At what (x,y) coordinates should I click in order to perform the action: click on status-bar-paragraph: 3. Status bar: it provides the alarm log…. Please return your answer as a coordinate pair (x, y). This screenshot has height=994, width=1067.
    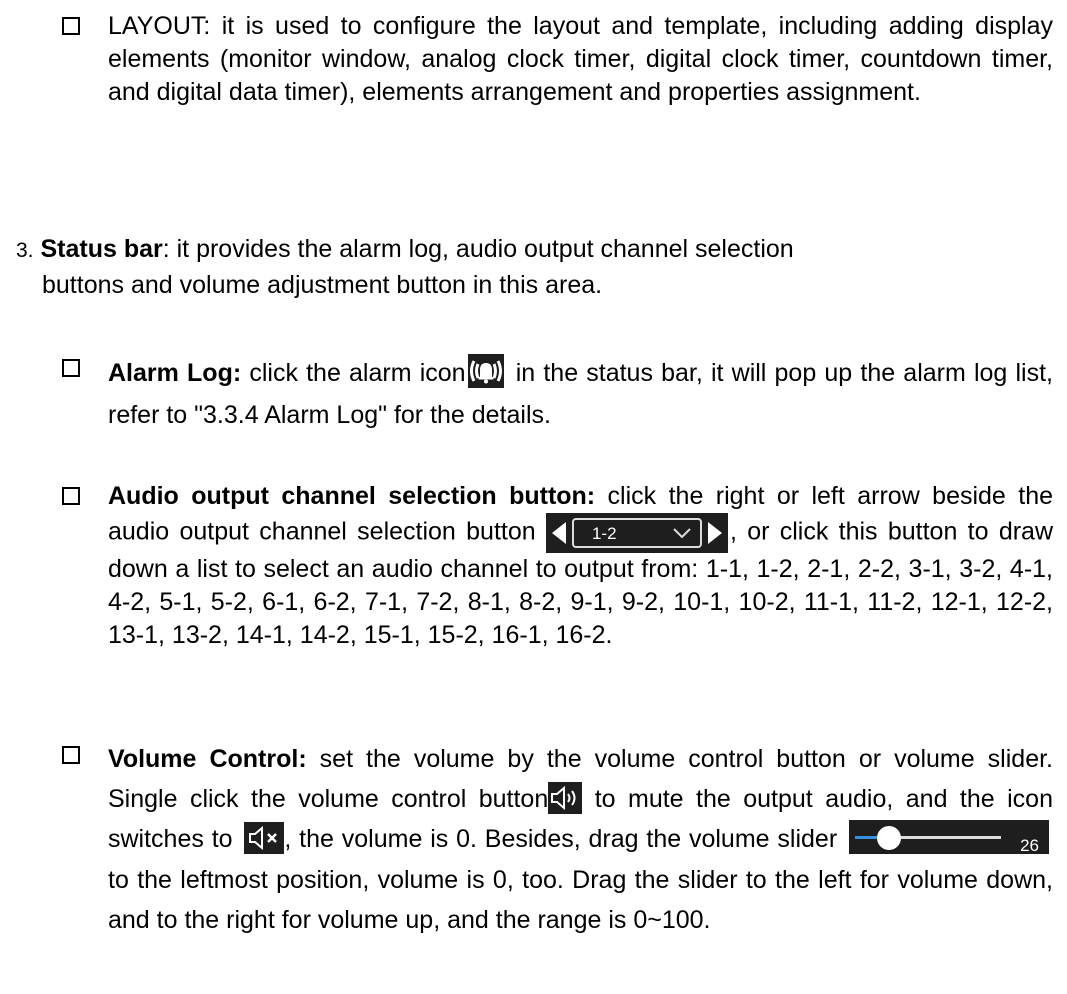
    Looking at the image, I should click on (534, 267).